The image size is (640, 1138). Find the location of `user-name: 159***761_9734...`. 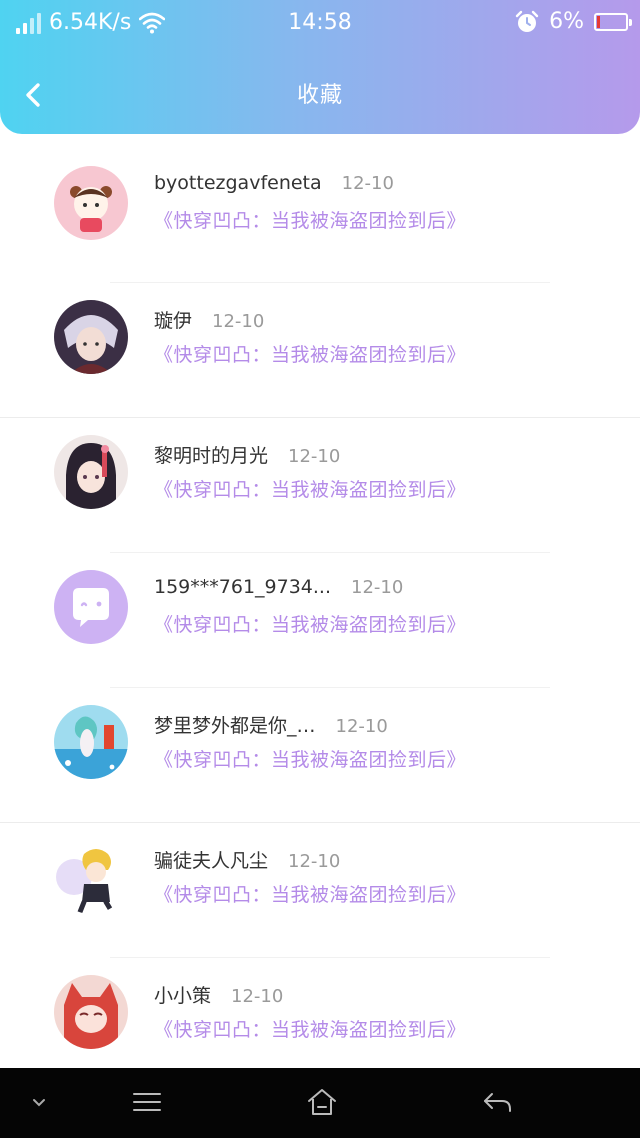

user-name: 159***761_9734... is located at coordinates (243, 587).